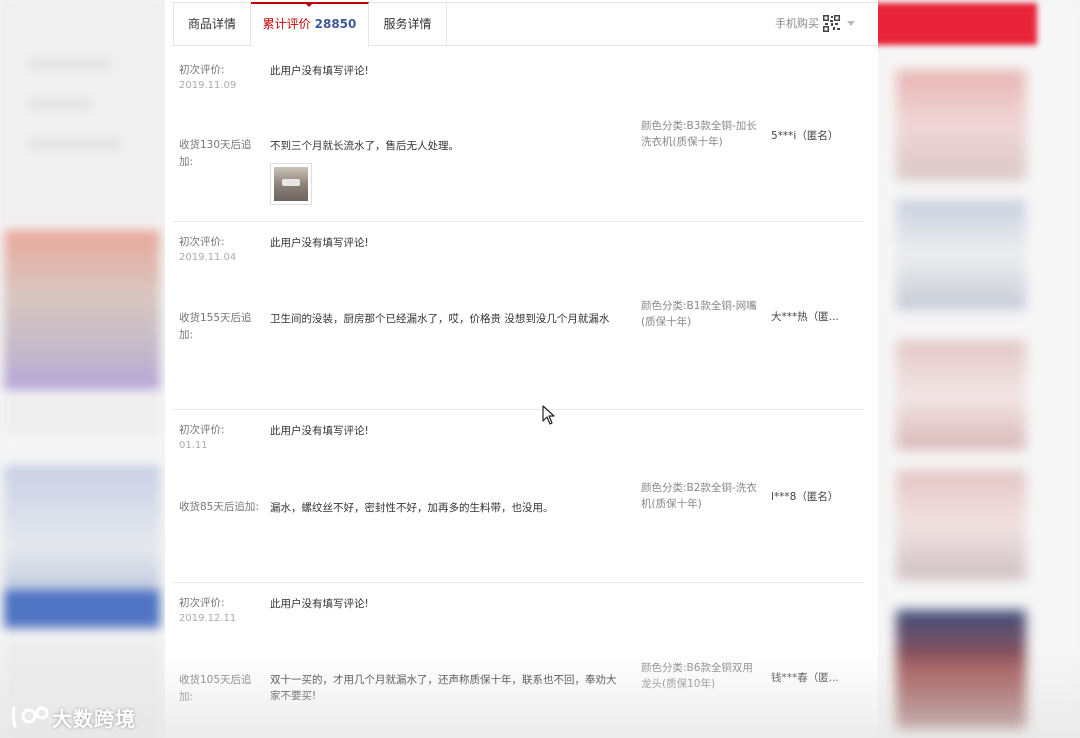 The image size is (1080, 738). Describe the element at coordinates (364, 146) in the screenshot. I see `append-review-text: 不到三个月就长流水了，售后无人处理。` at that location.